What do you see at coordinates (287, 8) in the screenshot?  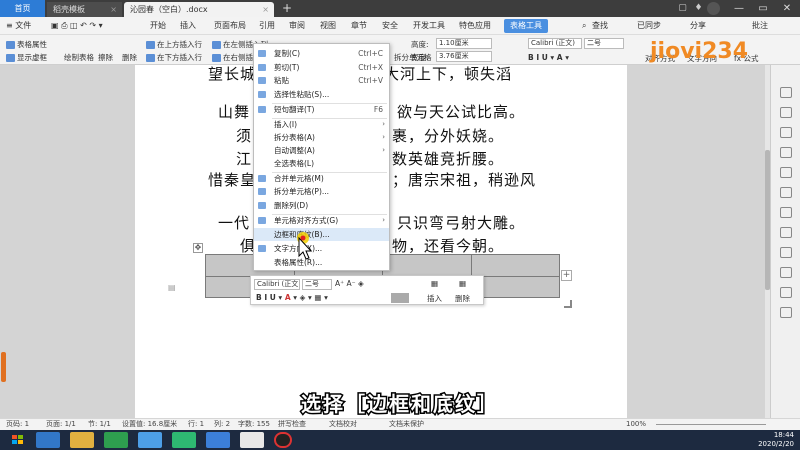 I see `new-tab-button: +` at bounding box center [287, 8].